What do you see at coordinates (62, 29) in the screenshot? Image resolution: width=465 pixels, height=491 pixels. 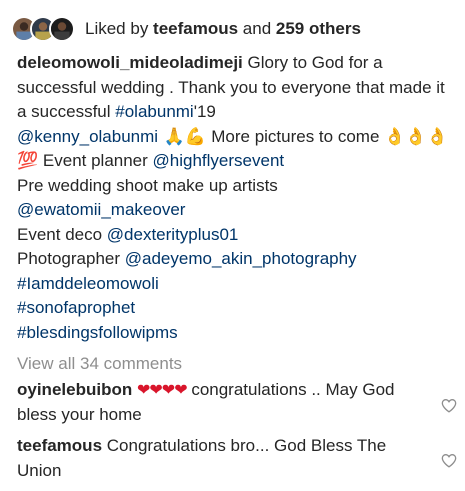 I see `avatar` at bounding box center [62, 29].